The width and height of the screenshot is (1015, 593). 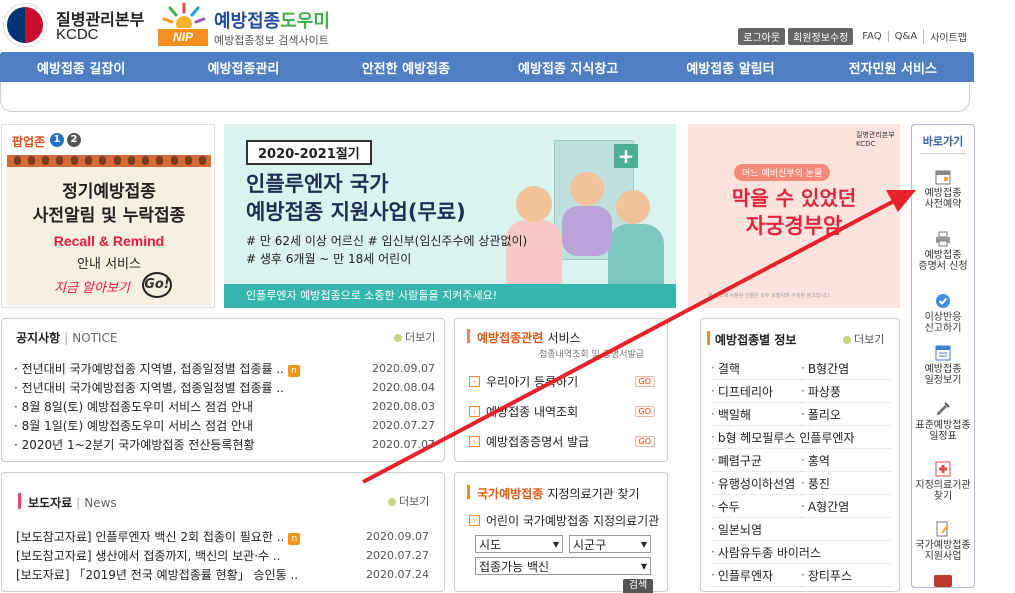 What do you see at coordinates (610, 544) in the screenshot?
I see `sigungu-select: 시군구 ▾` at bounding box center [610, 544].